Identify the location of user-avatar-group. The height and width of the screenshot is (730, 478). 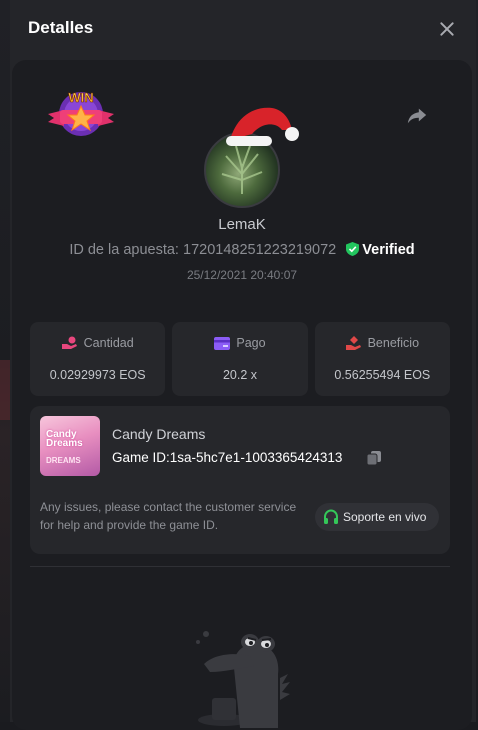
(251, 157).